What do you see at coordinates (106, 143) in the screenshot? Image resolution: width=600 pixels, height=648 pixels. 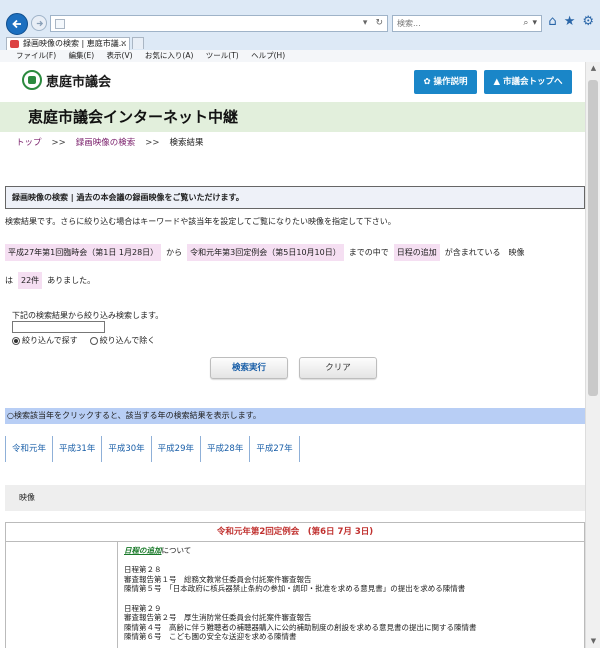 I see `breadcrumb-video-search-link: 録画映像の検索` at bounding box center [106, 143].